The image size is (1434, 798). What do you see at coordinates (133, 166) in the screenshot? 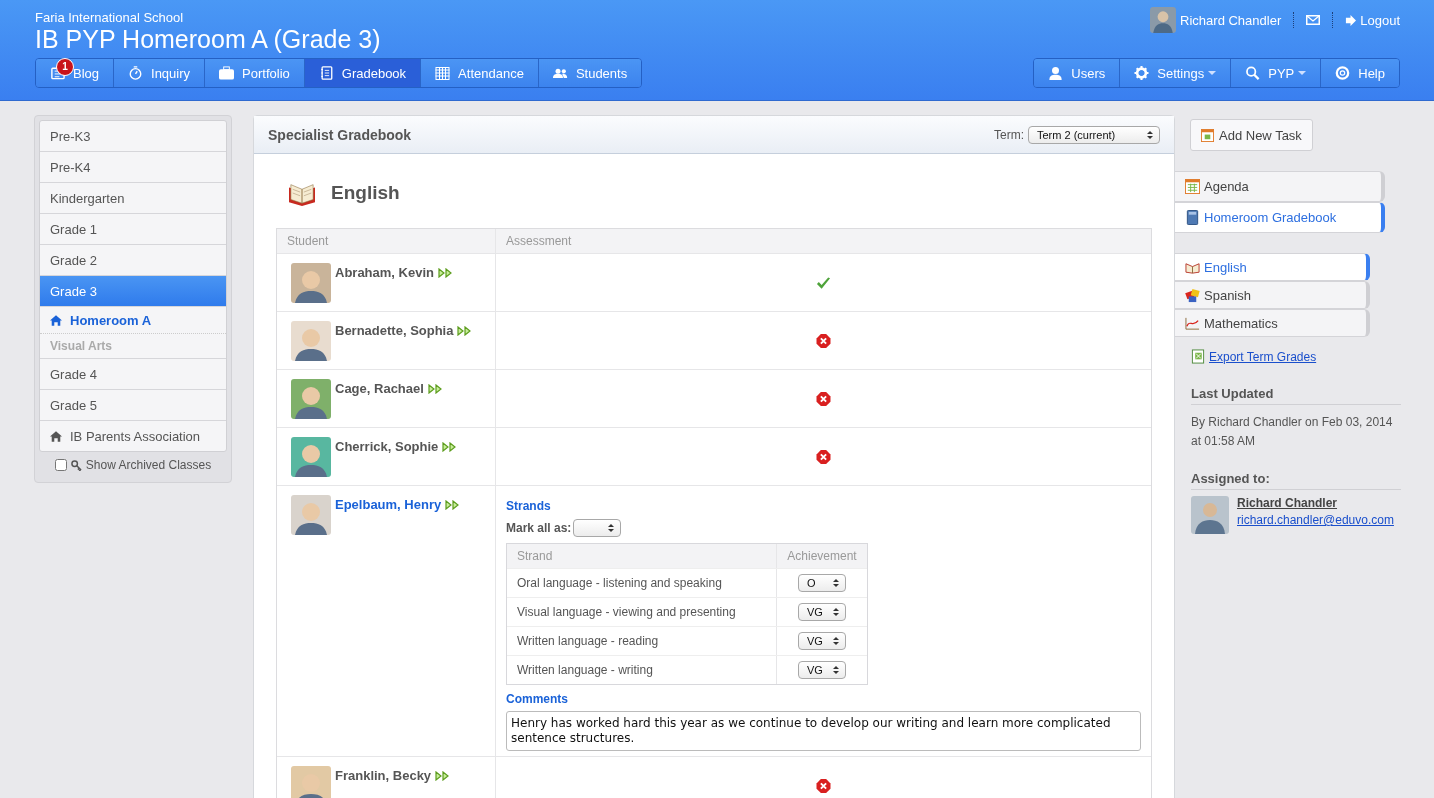
I see `class-item: Pre-K4` at bounding box center [133, 166].